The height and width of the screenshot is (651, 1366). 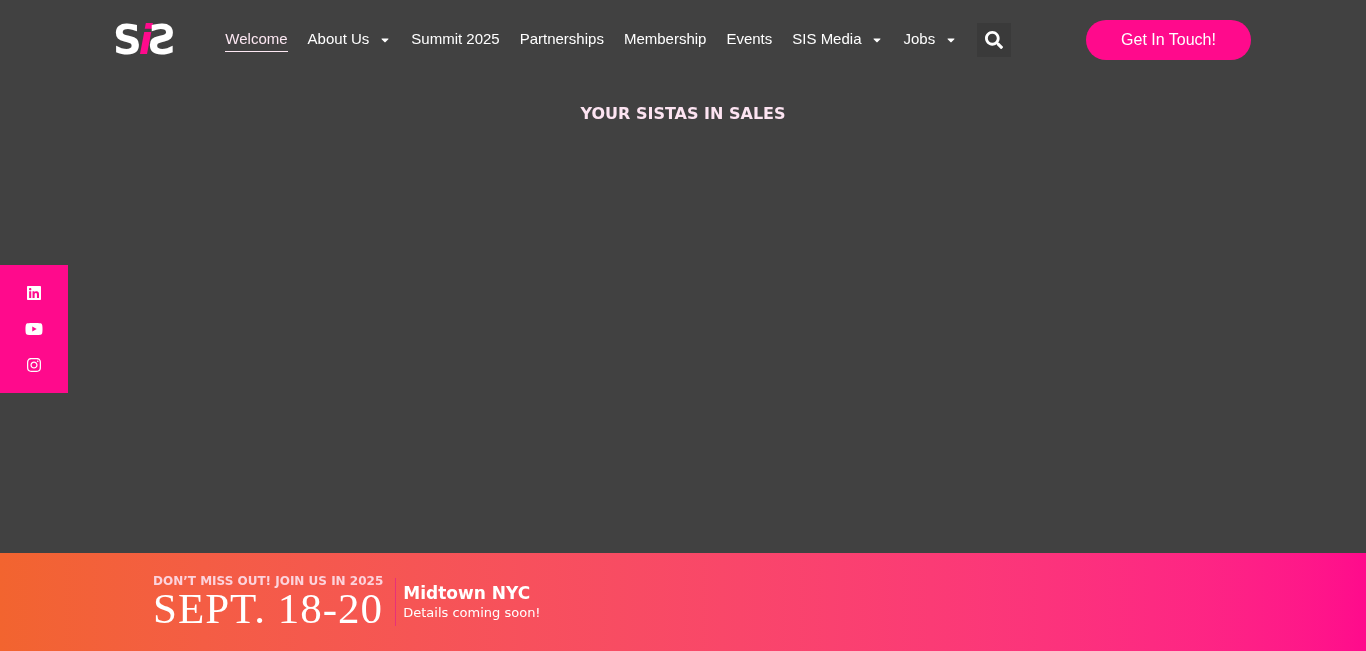 I want to click on nav-link: Partnerships, so click(x=561, y=40).